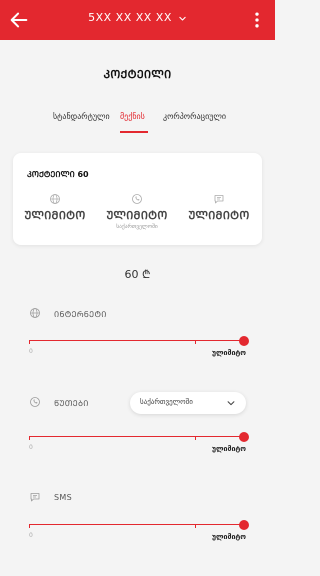 The image size is (320, 576). I want to click on tab-active: მექნის, so click(132, 116).